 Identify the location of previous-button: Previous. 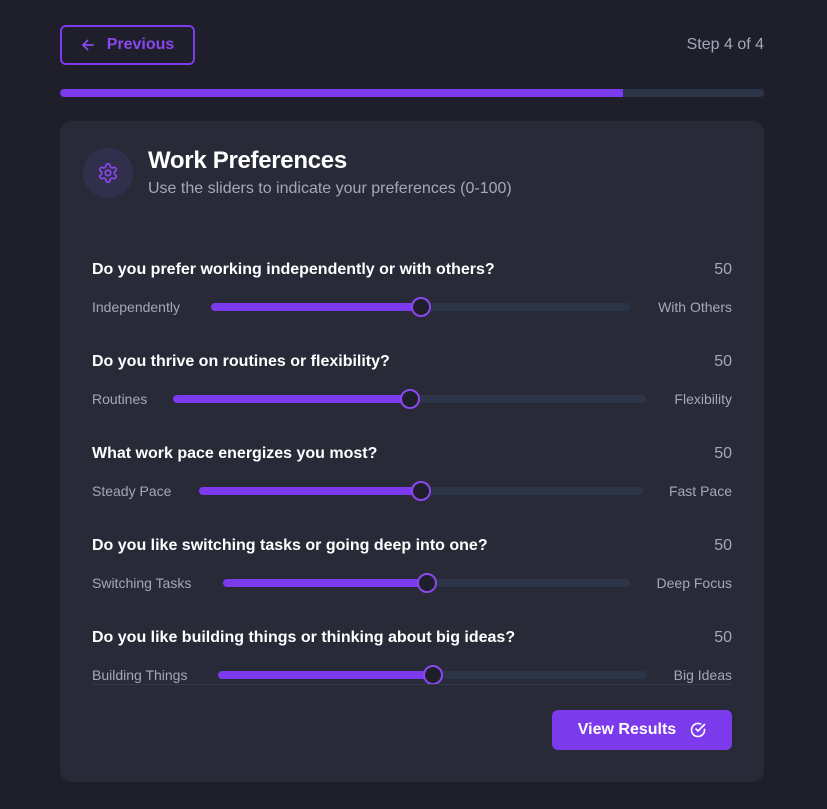
(127, 45).